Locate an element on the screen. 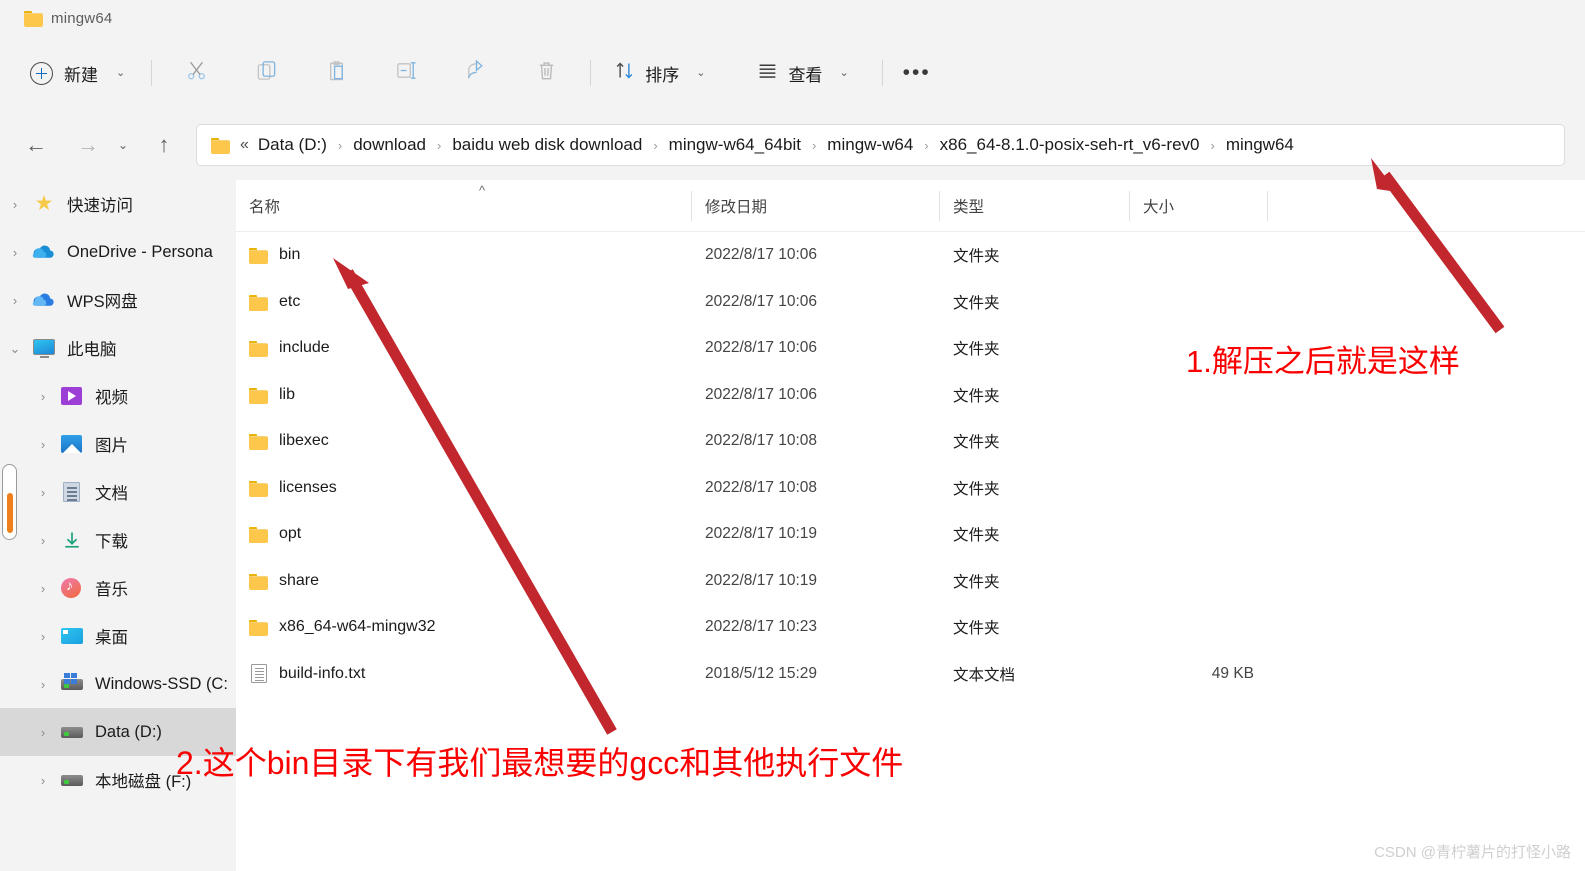 Image resolution: width=1585 pixels, height=871 pixels. file-name-cell: bin is located at coordinates (464, 255).